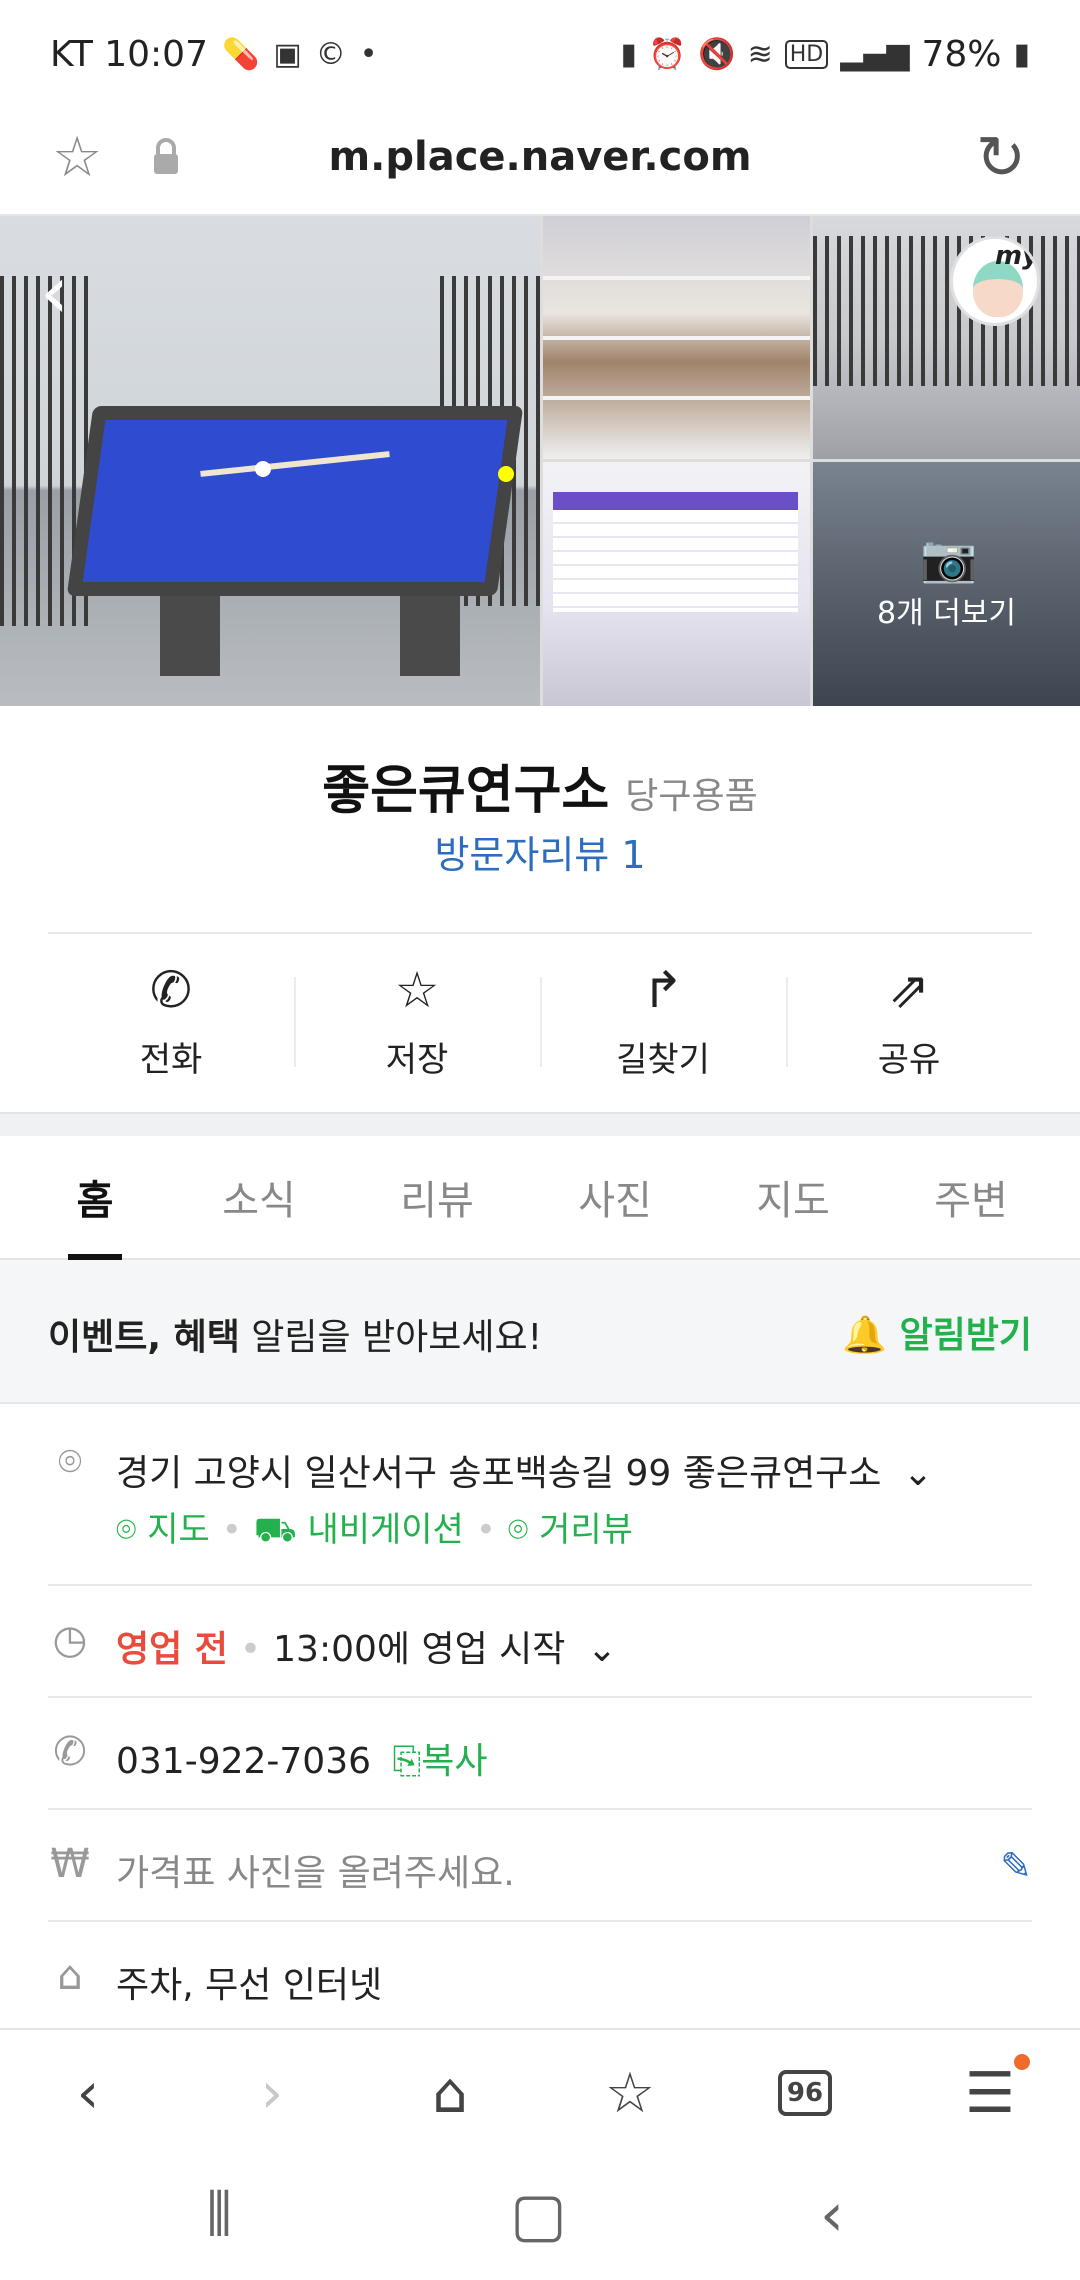  Describe the element at coordinates (540, 2093) in the screenshot. I see `browser-toolbar: ‹ › ⌂ ☆ 96 ☰` at that location.